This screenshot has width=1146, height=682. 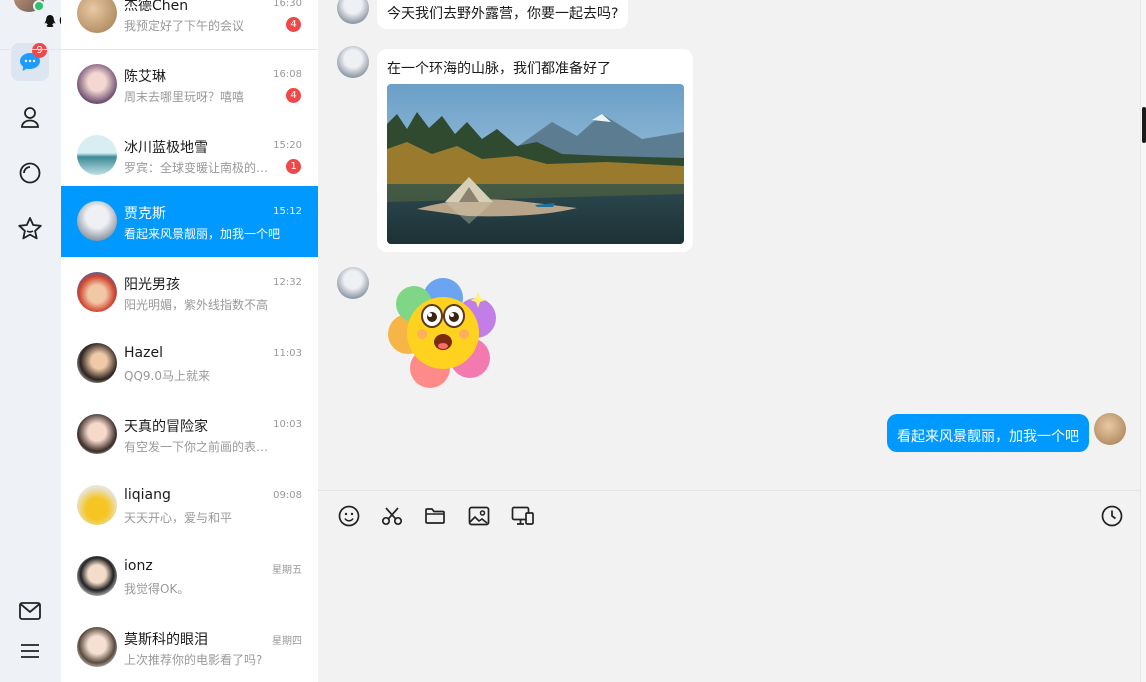 I want to click on conversation-preview: 有空发一下你之前画的表情包吧, so click(x=202, y=447).